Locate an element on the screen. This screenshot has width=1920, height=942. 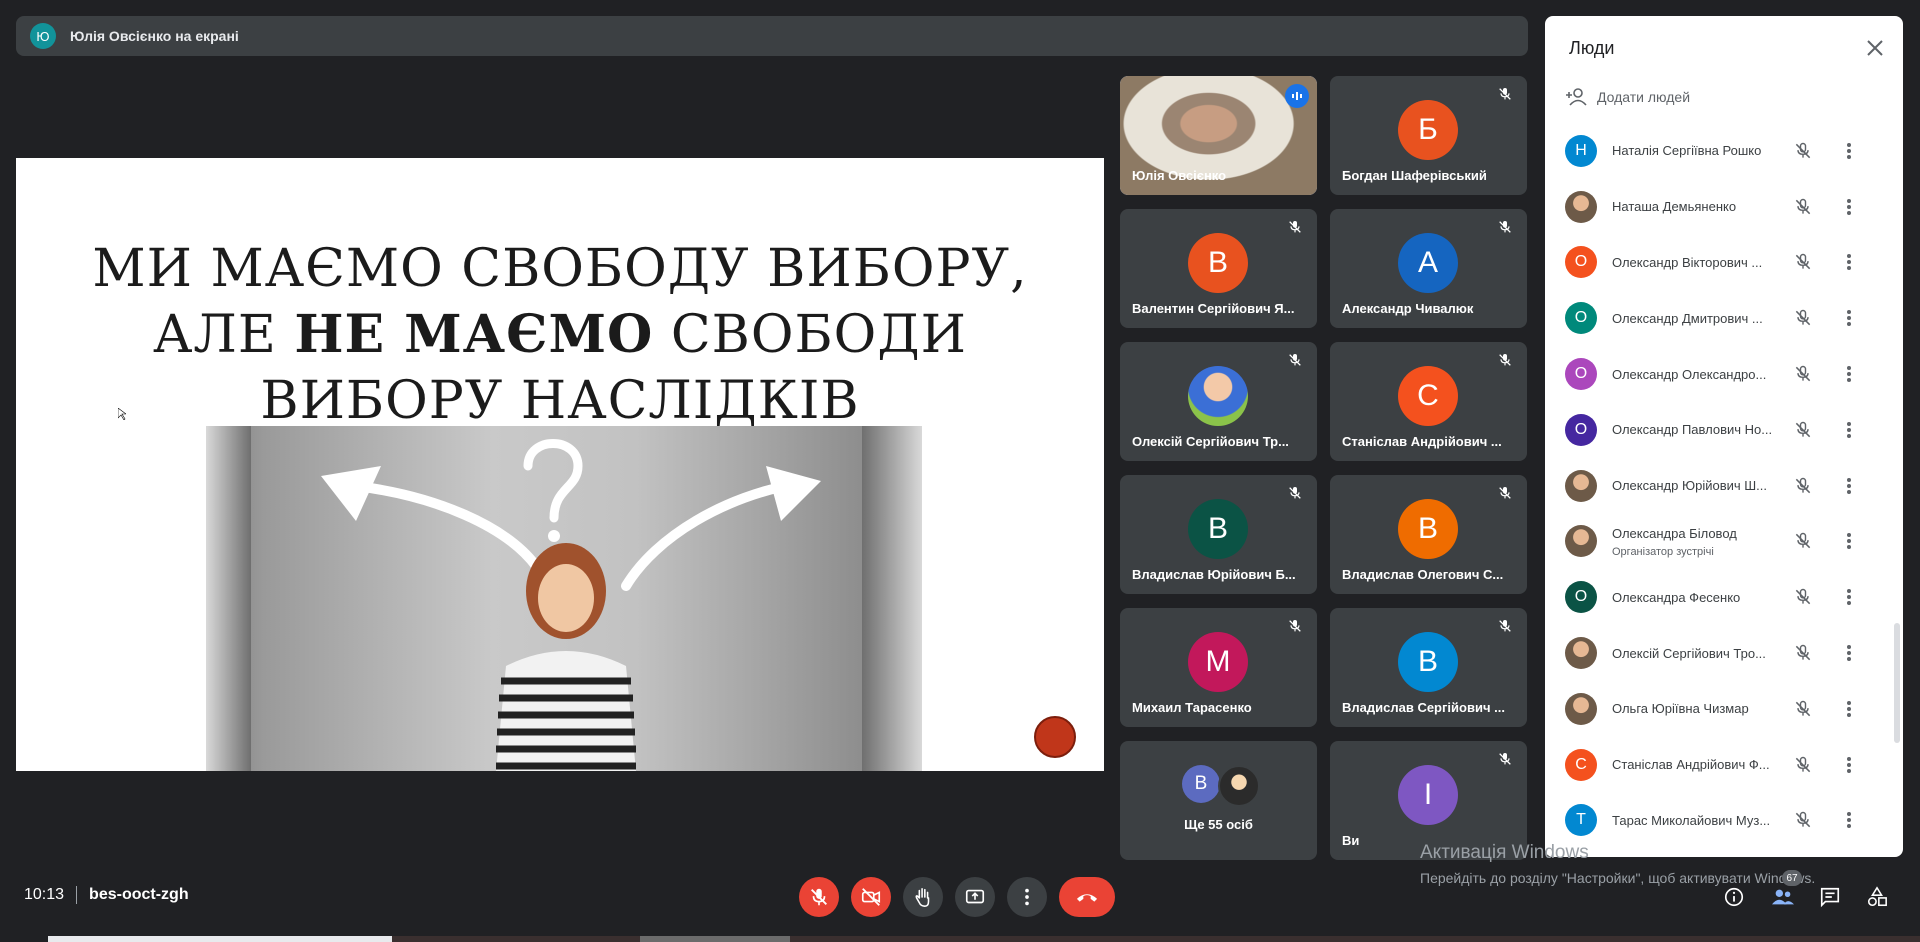
participants-count-badge: 67 is located at coordinates (1792, 878).